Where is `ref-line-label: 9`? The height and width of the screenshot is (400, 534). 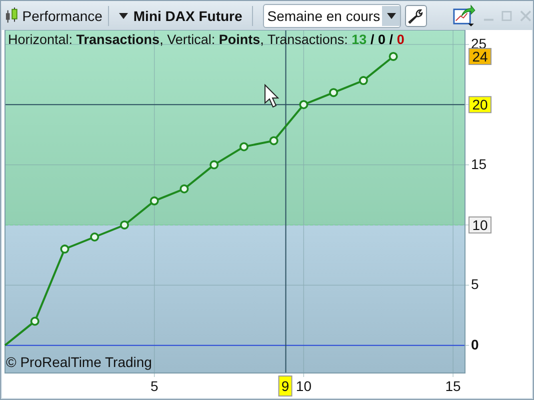
ref-line-label: 9 is located at coordinates (285, 386).